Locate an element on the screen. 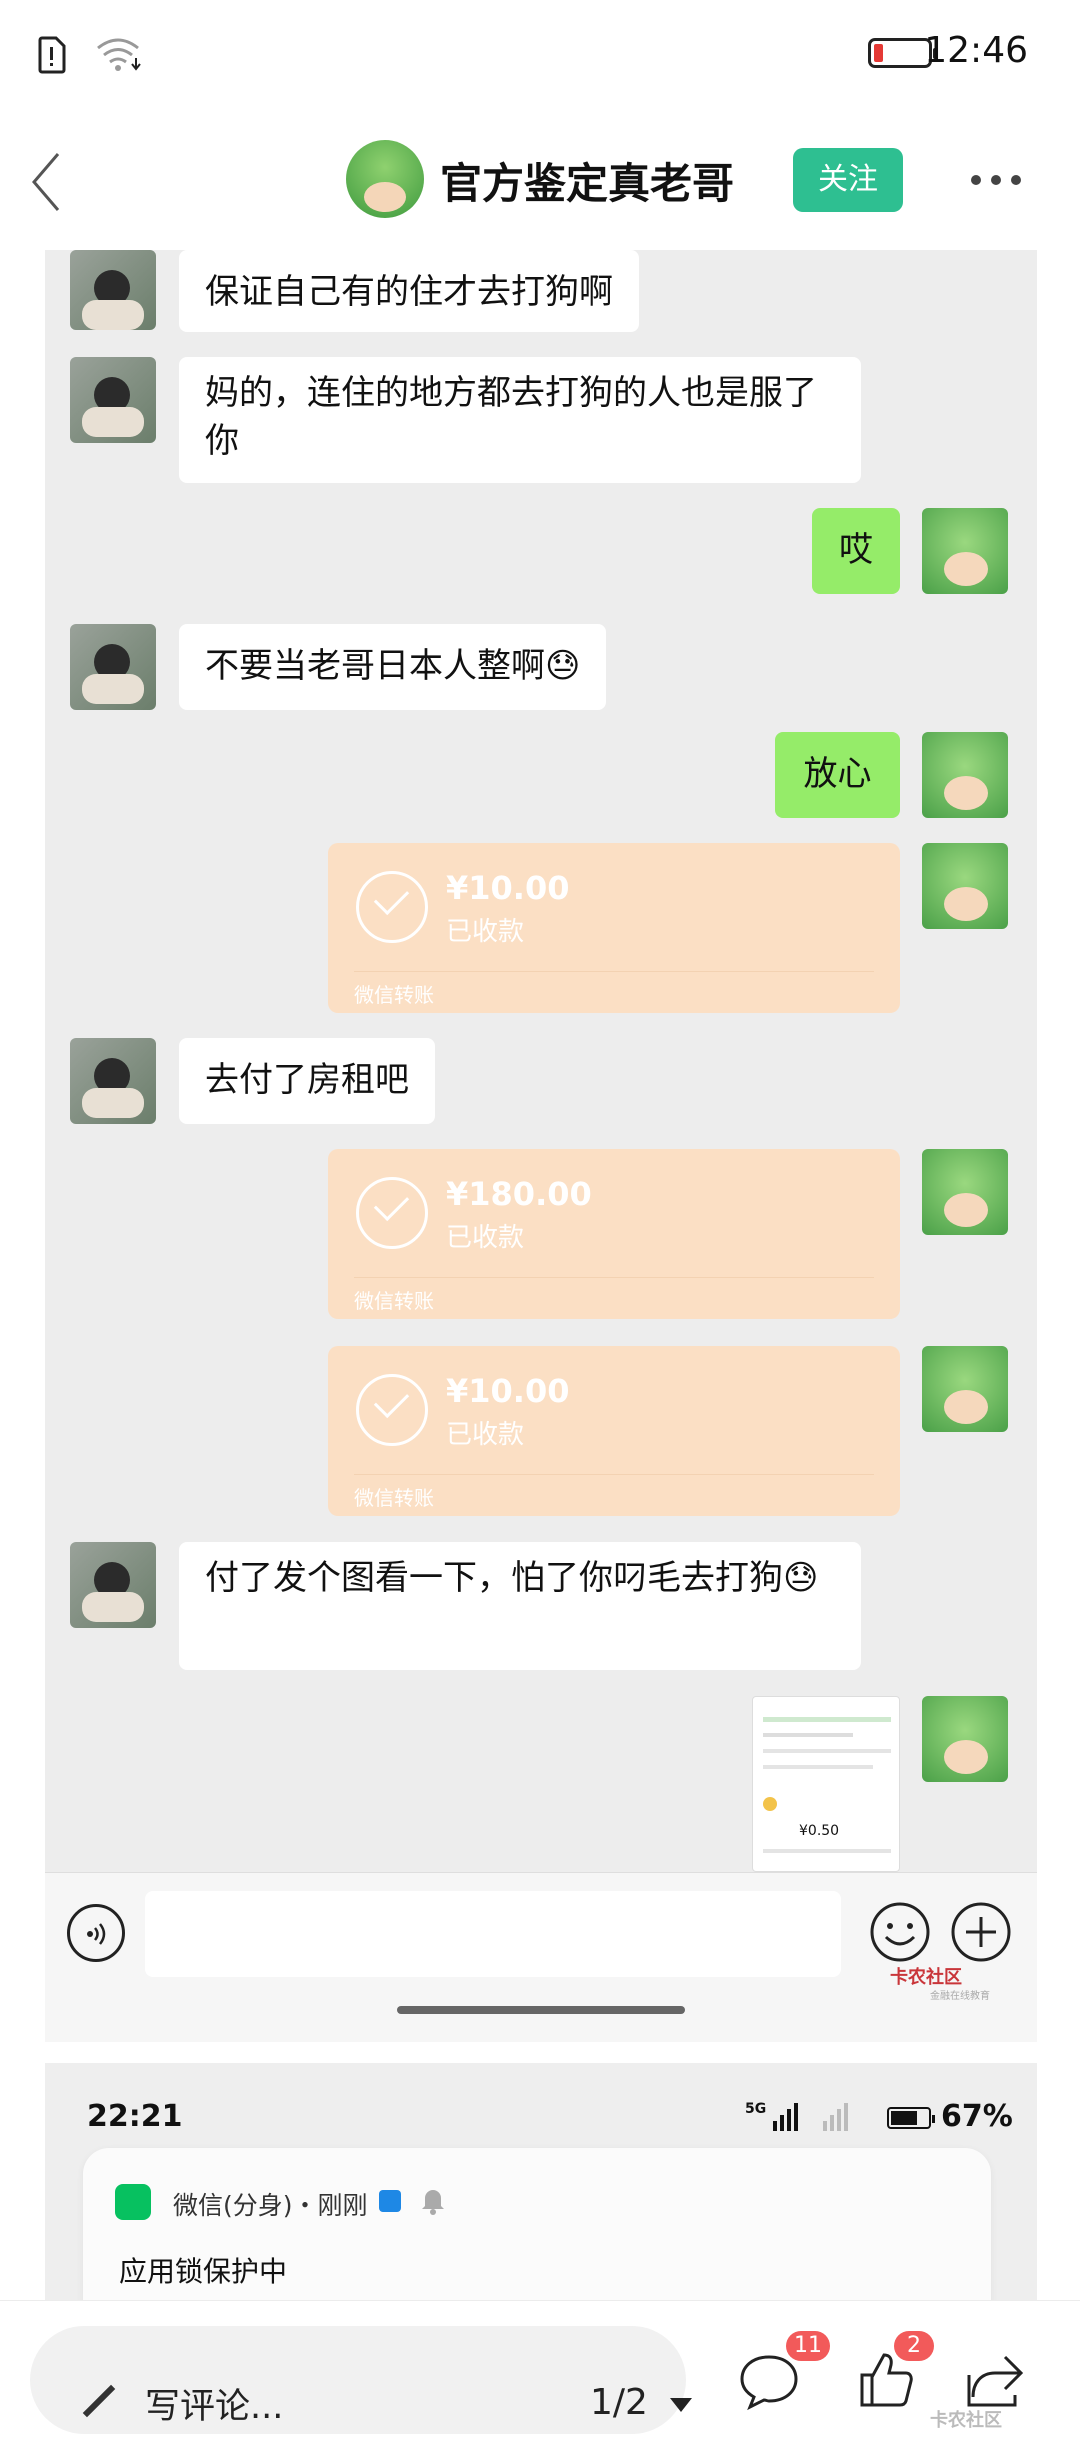  message-bubble-self: 放心 is located at coordinates (837, 775).